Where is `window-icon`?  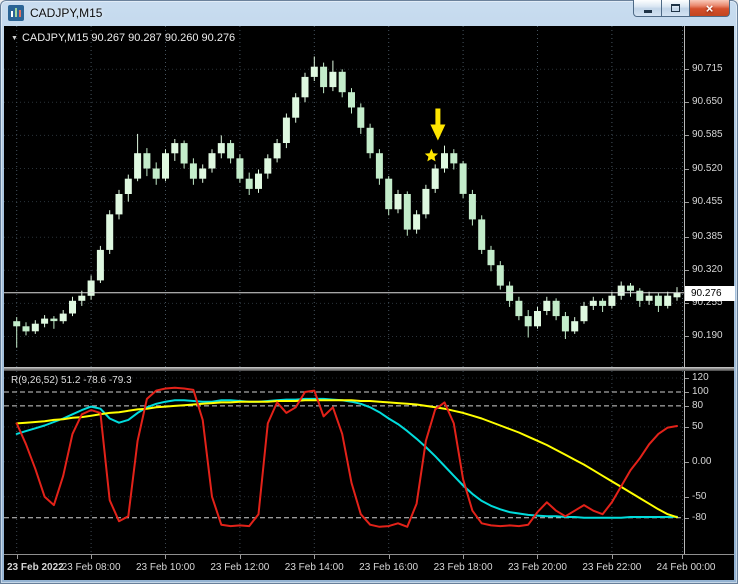
window-icon is located at coordinates (16, 13).